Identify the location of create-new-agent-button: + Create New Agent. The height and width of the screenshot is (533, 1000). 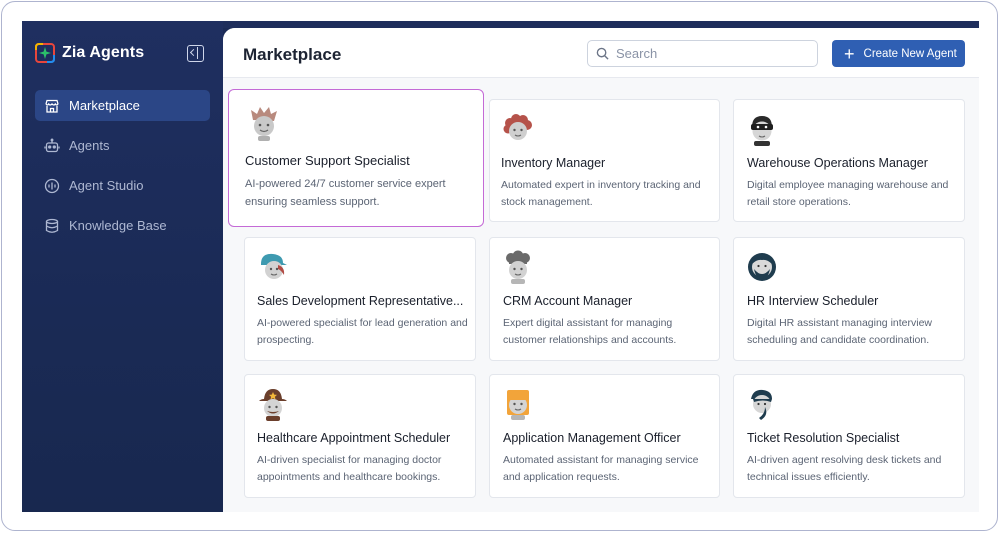
(898, 53).